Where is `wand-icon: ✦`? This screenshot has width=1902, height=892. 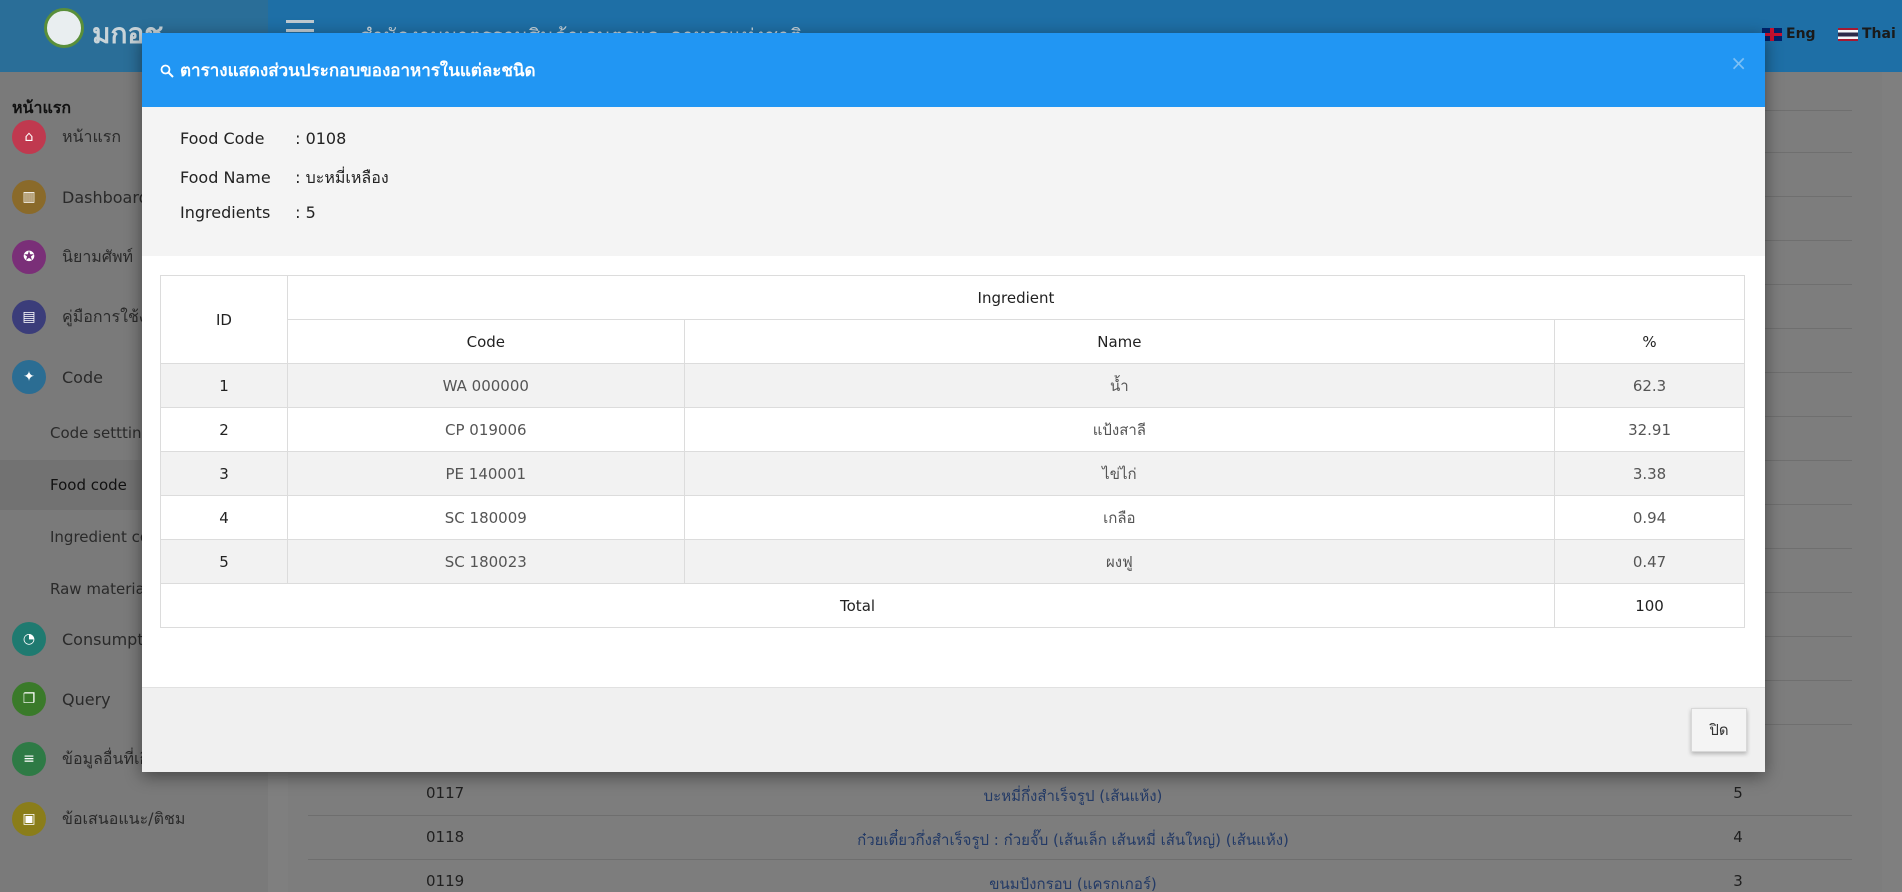 wand-icon: ✦ is located at coordinates (29, 377).